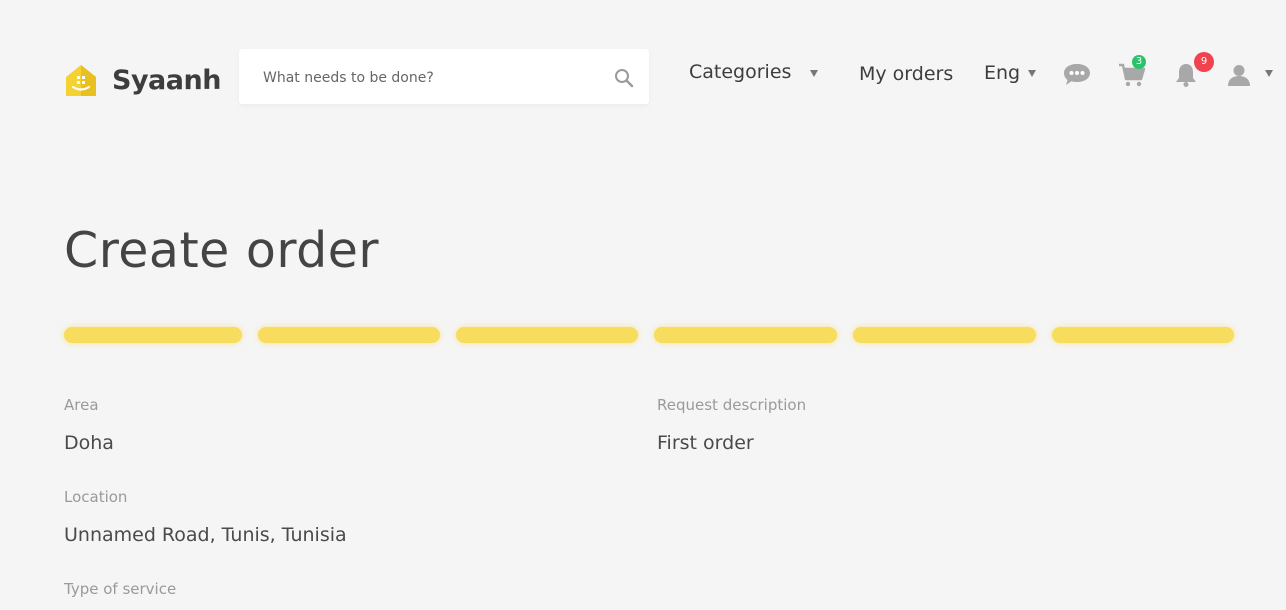  What do you see at coordinates (205, 535) in the screenshot?
I see `location-value: Unnamed Road, Tunis, Tunisia` at bounding box center [205, 535].